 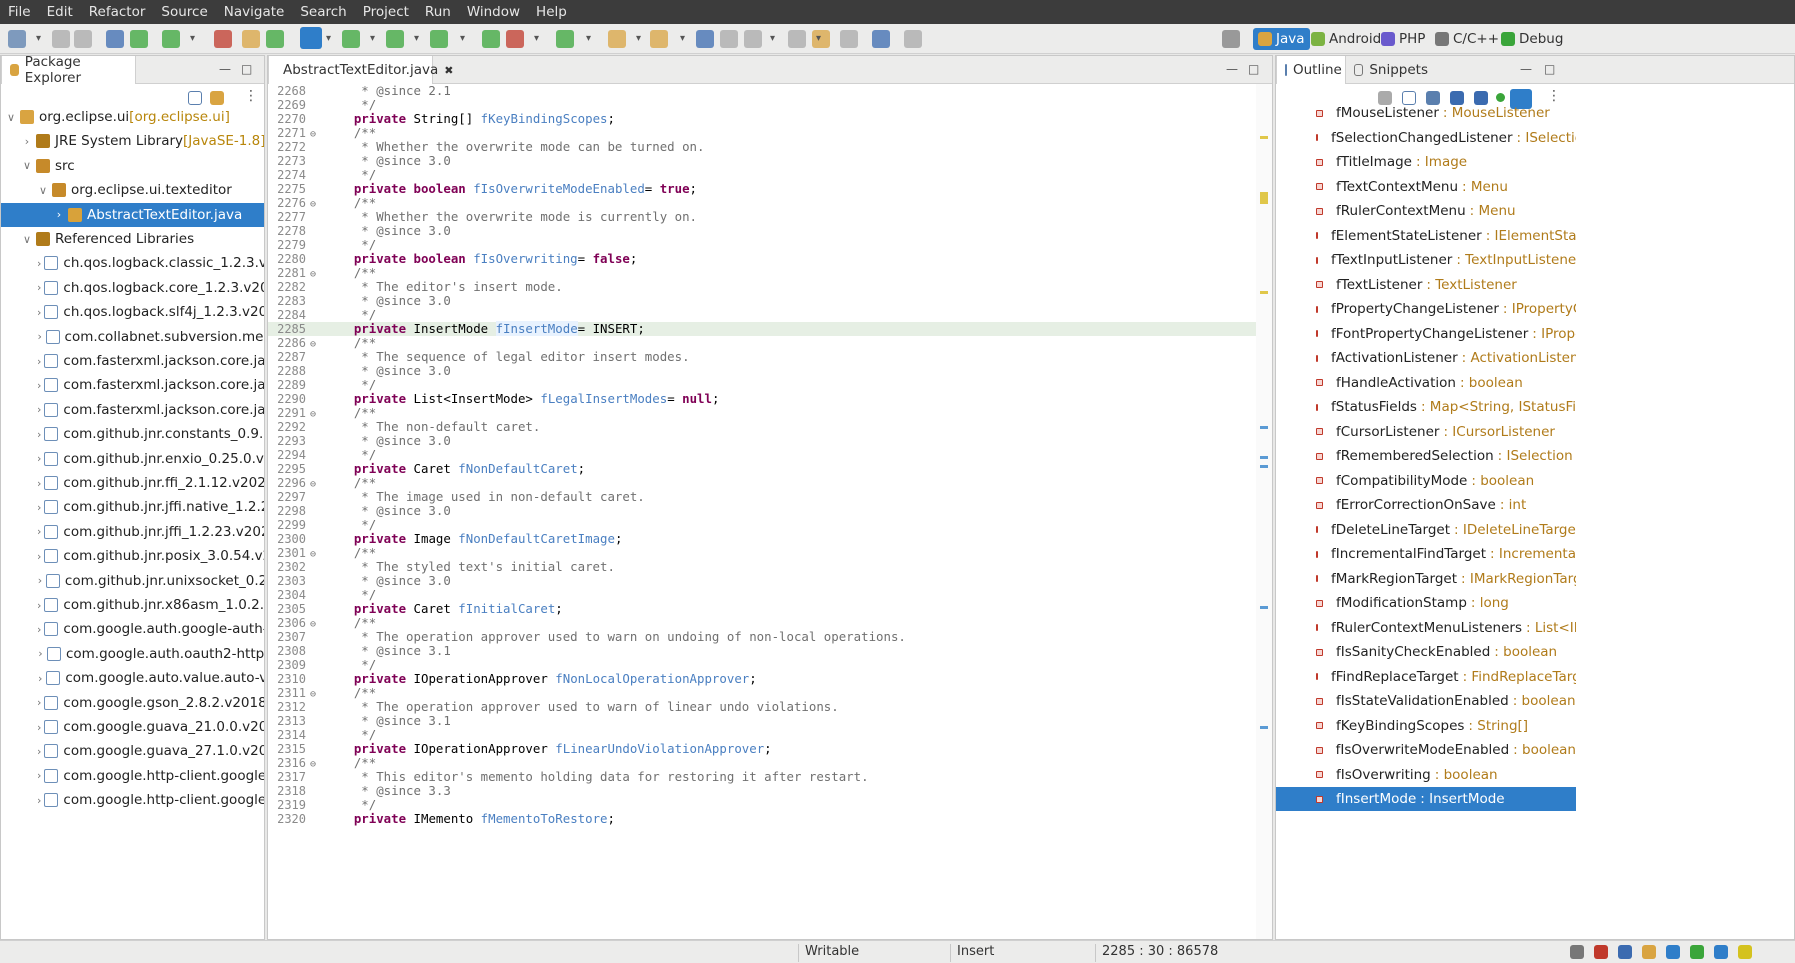 I want to click on view-menu-icon: ⋮, so click(x=251, y=96).